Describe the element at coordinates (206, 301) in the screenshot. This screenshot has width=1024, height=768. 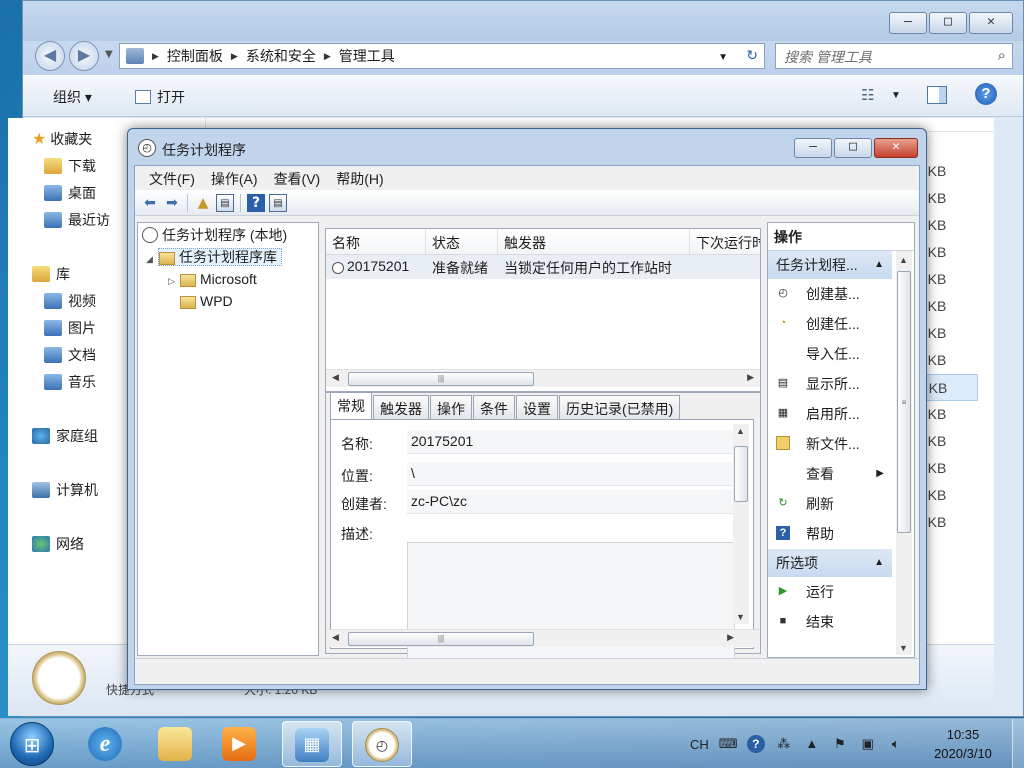
I see `tree-wpd: WPD` at that location.